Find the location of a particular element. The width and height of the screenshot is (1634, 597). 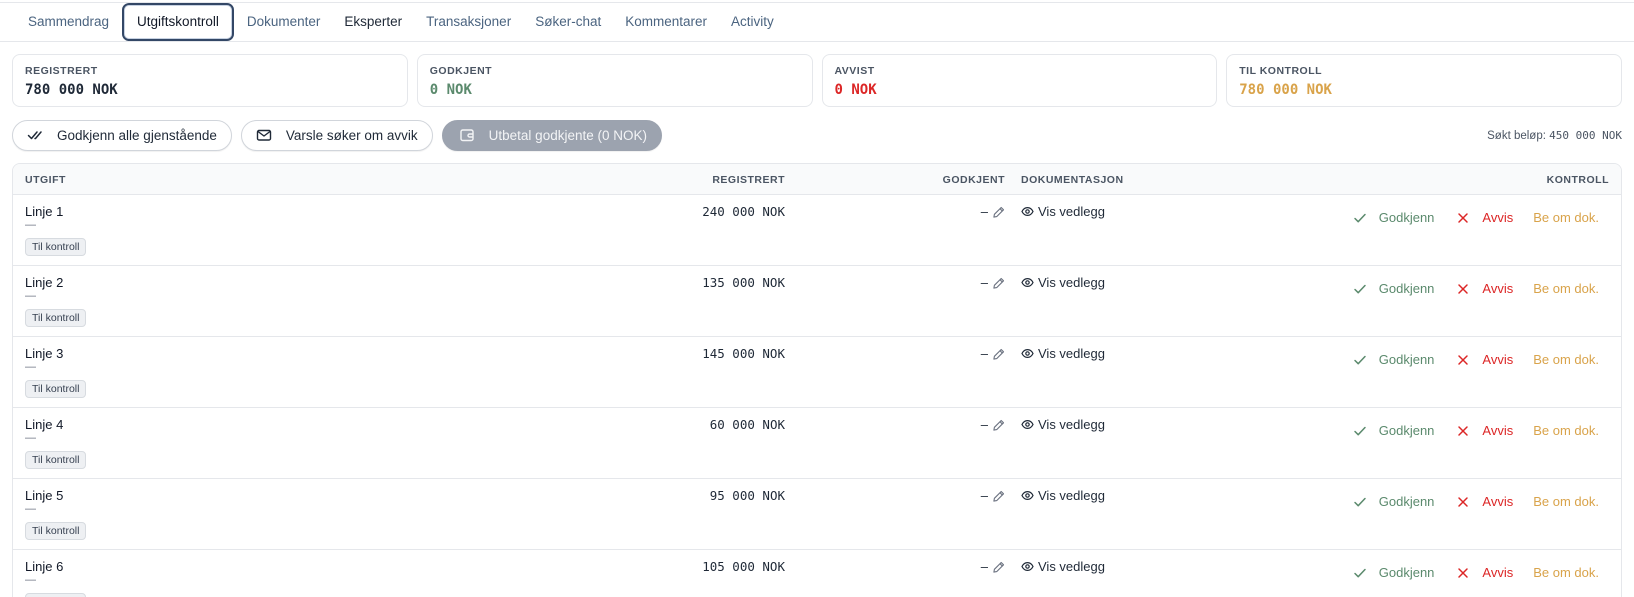

tab-dokumenter: Dokumenter is located at coordinates (284, 22).